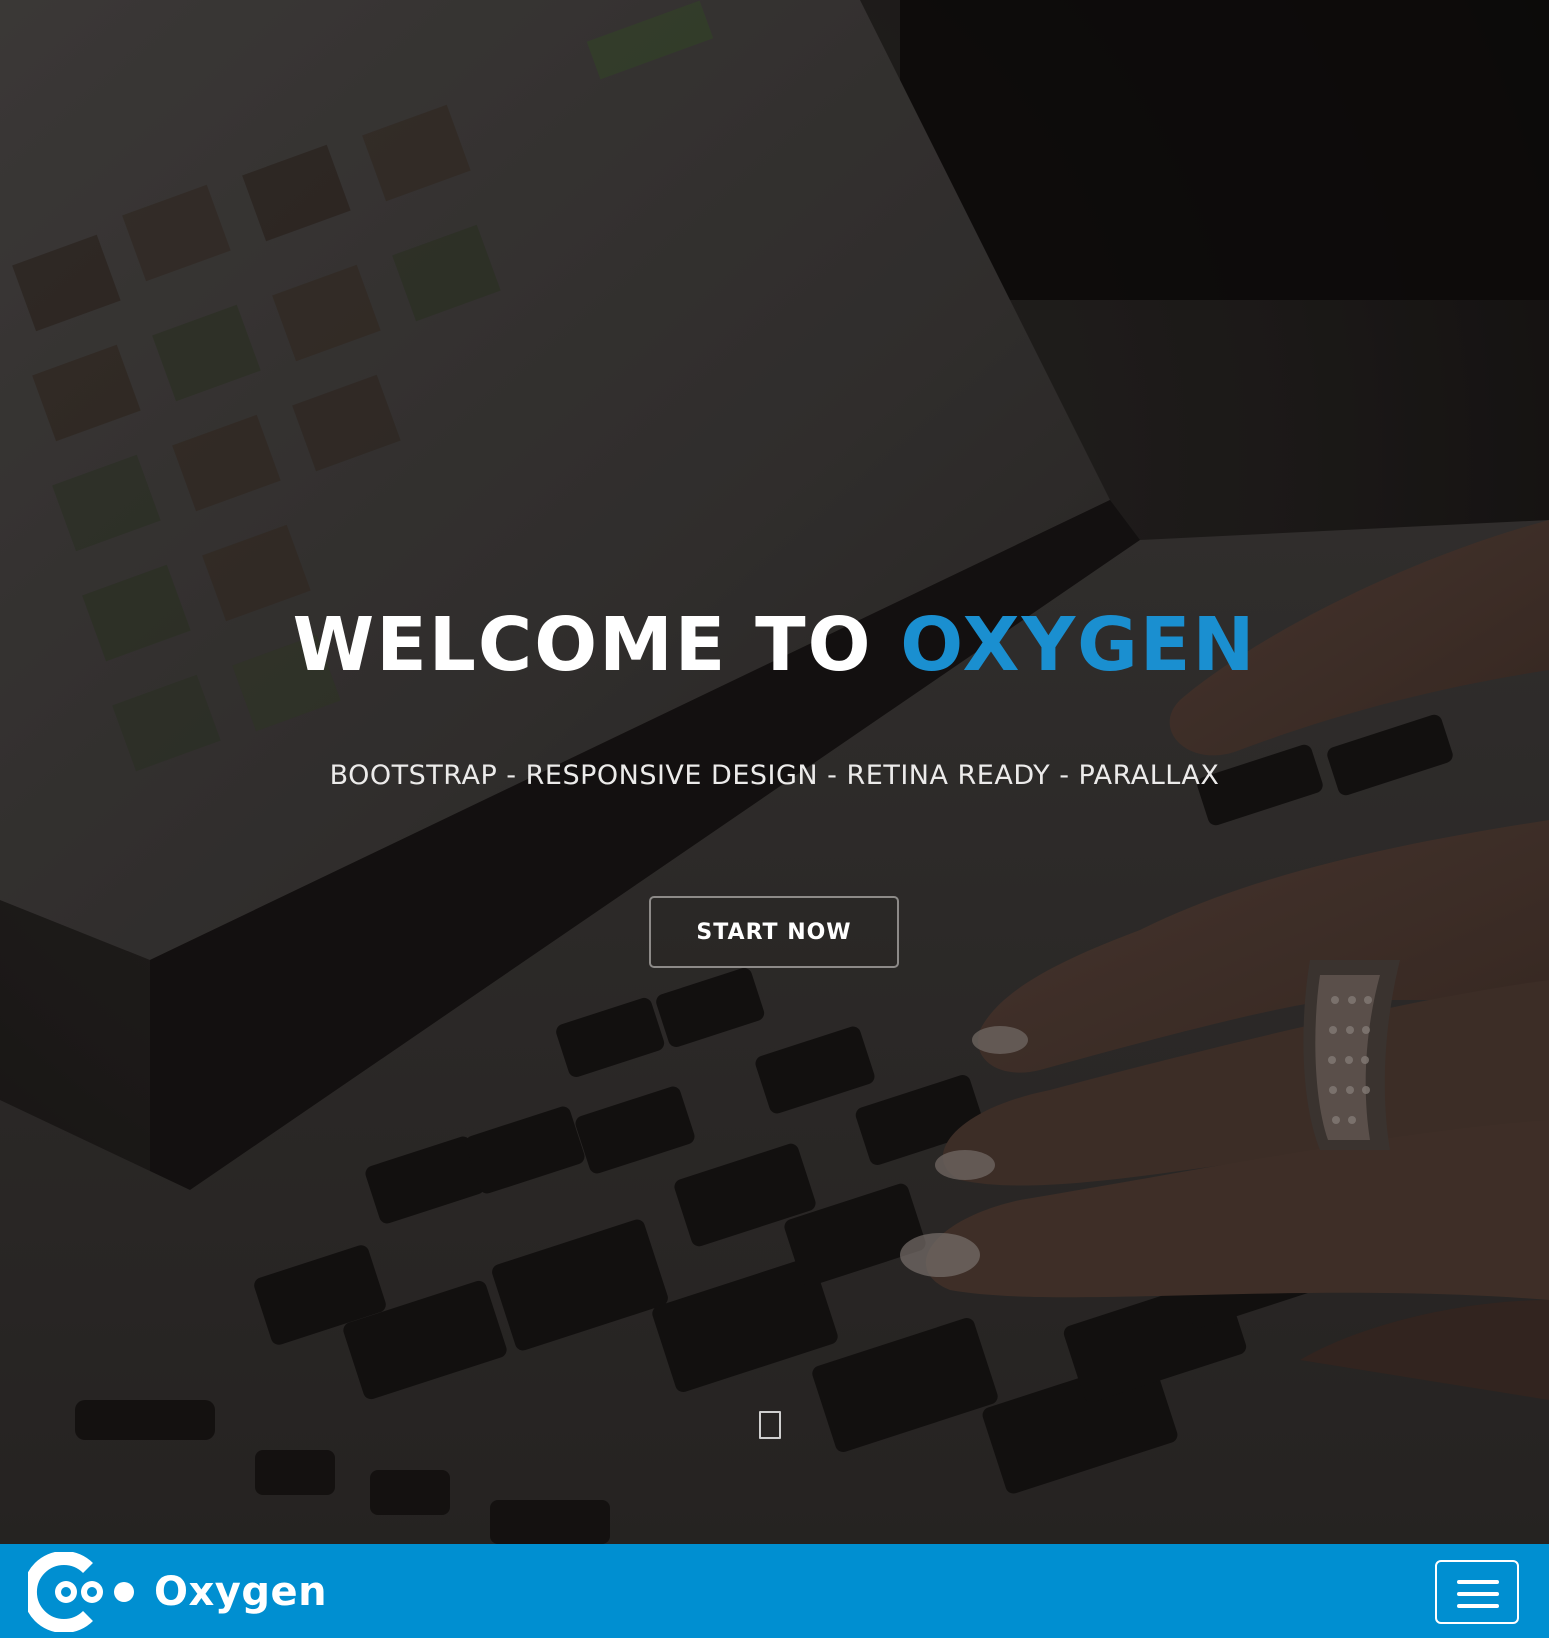  What do you see at coordinates (1078, 645) in the screenshot?
I see `hero-title-accent: OXYGEN` at bounding box center [1078, 645].